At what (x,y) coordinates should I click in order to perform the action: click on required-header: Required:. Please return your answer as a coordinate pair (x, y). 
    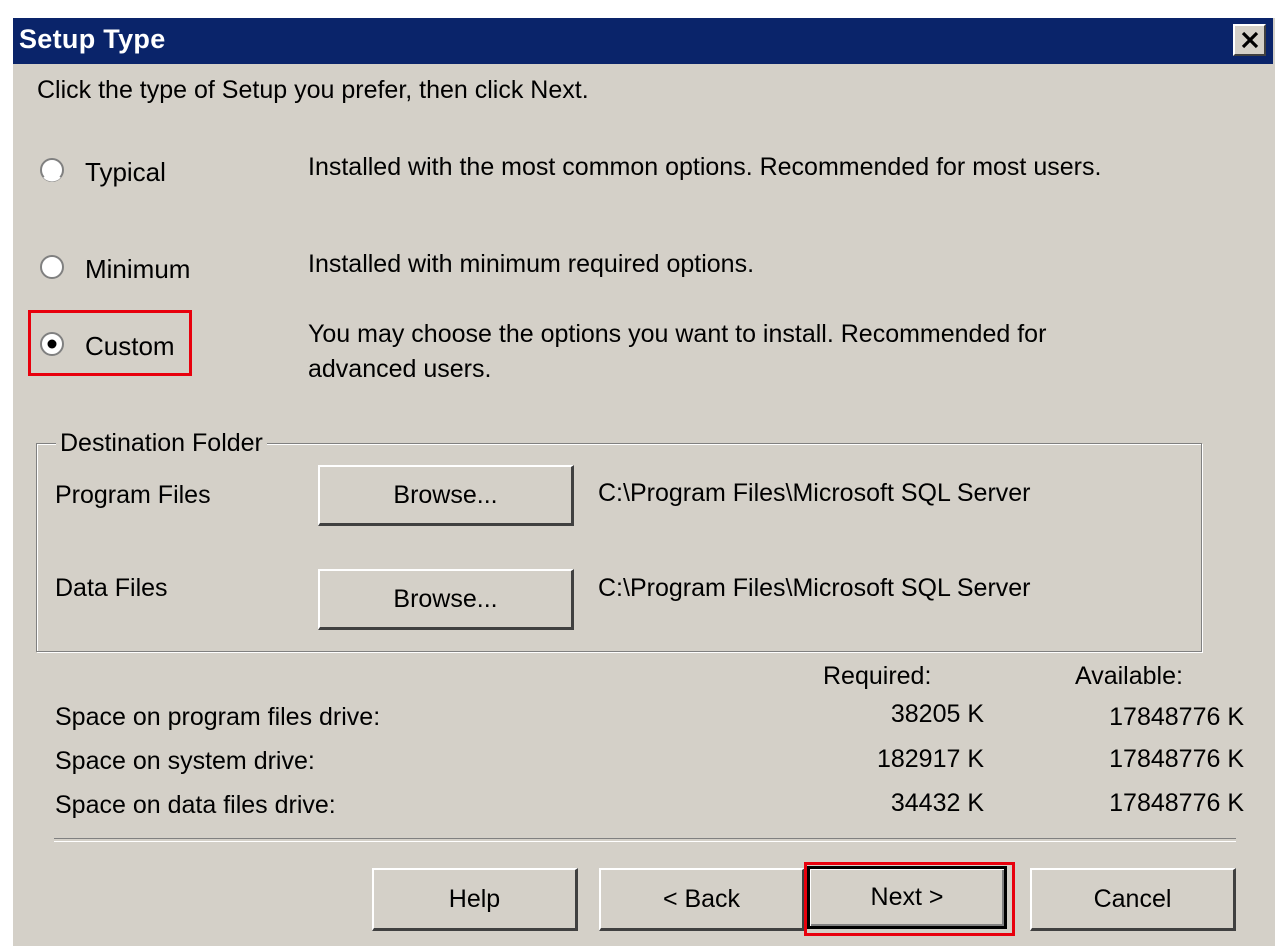
    Looking at the image, I should click on (877, 676).